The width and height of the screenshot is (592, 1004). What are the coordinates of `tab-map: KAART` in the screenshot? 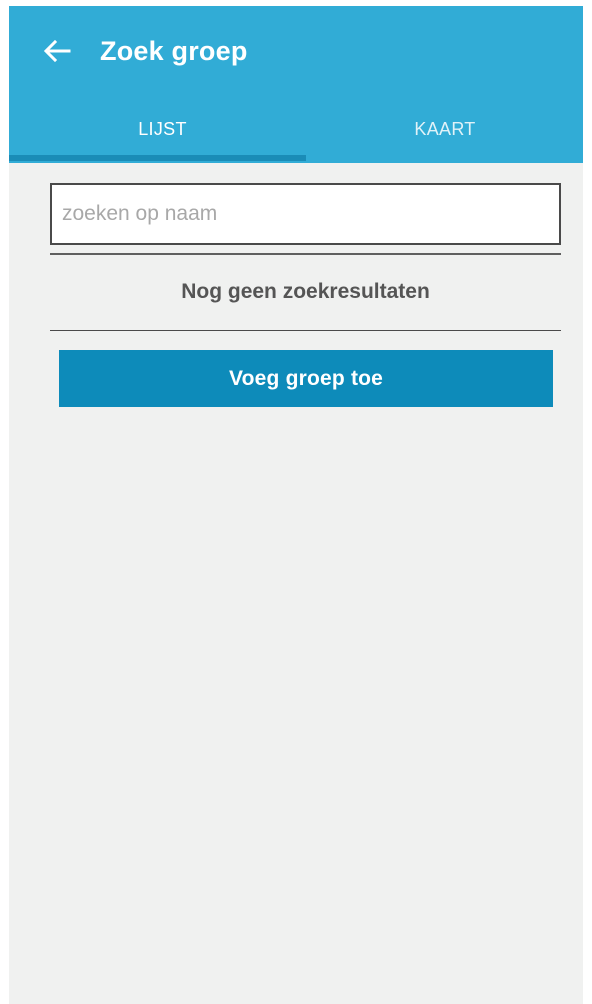 It's located at (445, 136).